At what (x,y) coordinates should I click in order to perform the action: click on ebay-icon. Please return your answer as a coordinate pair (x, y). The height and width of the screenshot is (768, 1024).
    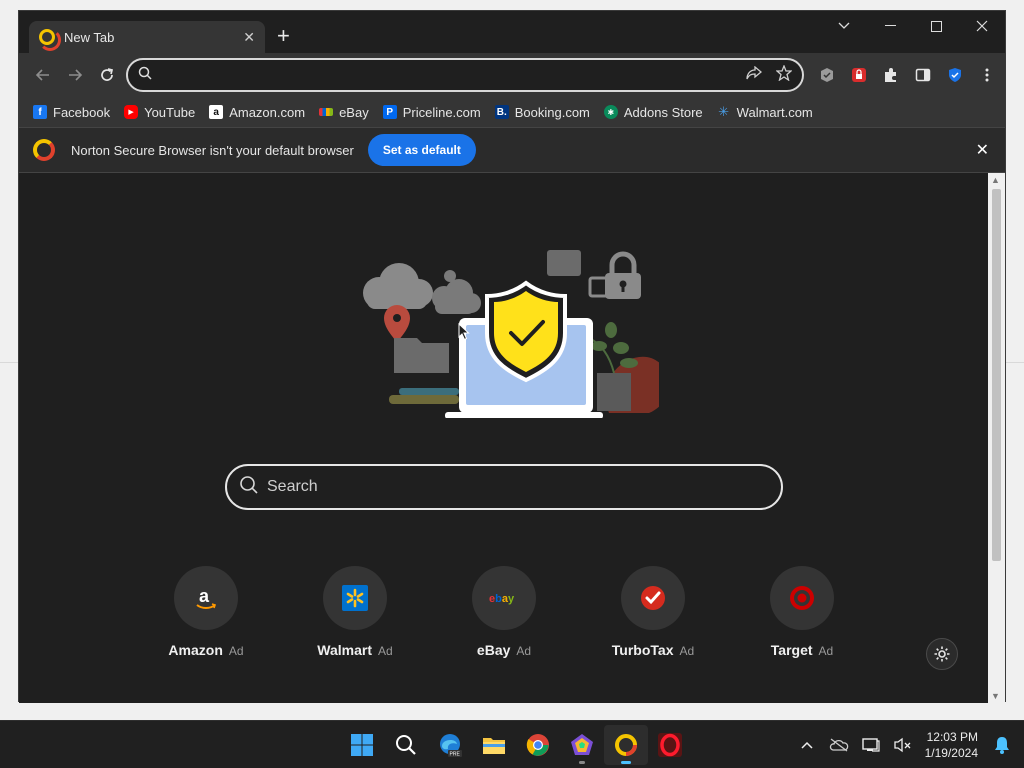
    Looking at the image, I should click on (326, 112).